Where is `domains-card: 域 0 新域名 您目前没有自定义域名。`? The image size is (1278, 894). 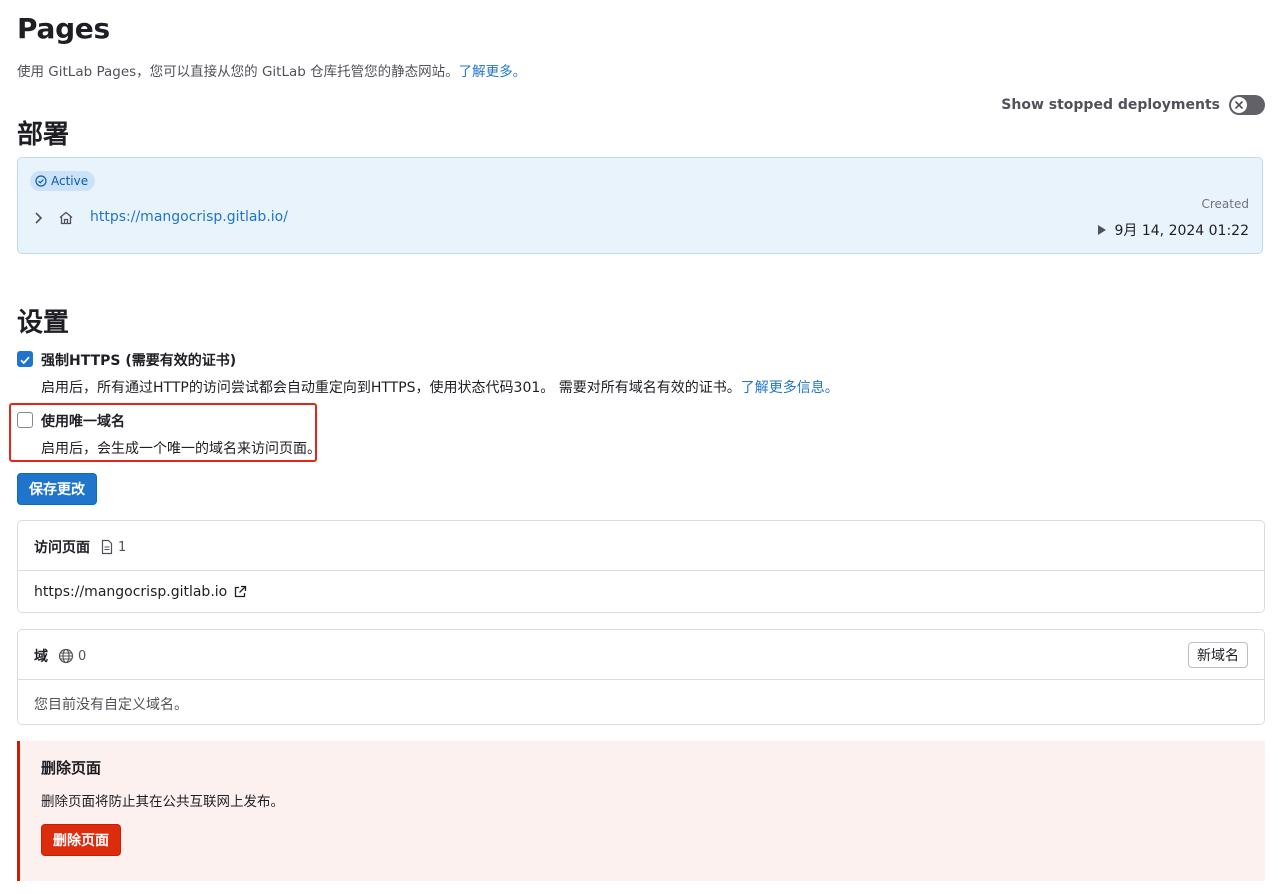
domains-card: 域 0 新域名 您目前没有自定义域名。 is located at coordinates (641, 677).